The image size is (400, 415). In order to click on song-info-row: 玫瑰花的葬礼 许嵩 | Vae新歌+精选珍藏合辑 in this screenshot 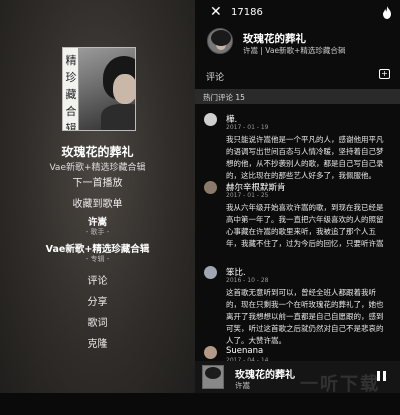, I will do `click(297, 45)`.